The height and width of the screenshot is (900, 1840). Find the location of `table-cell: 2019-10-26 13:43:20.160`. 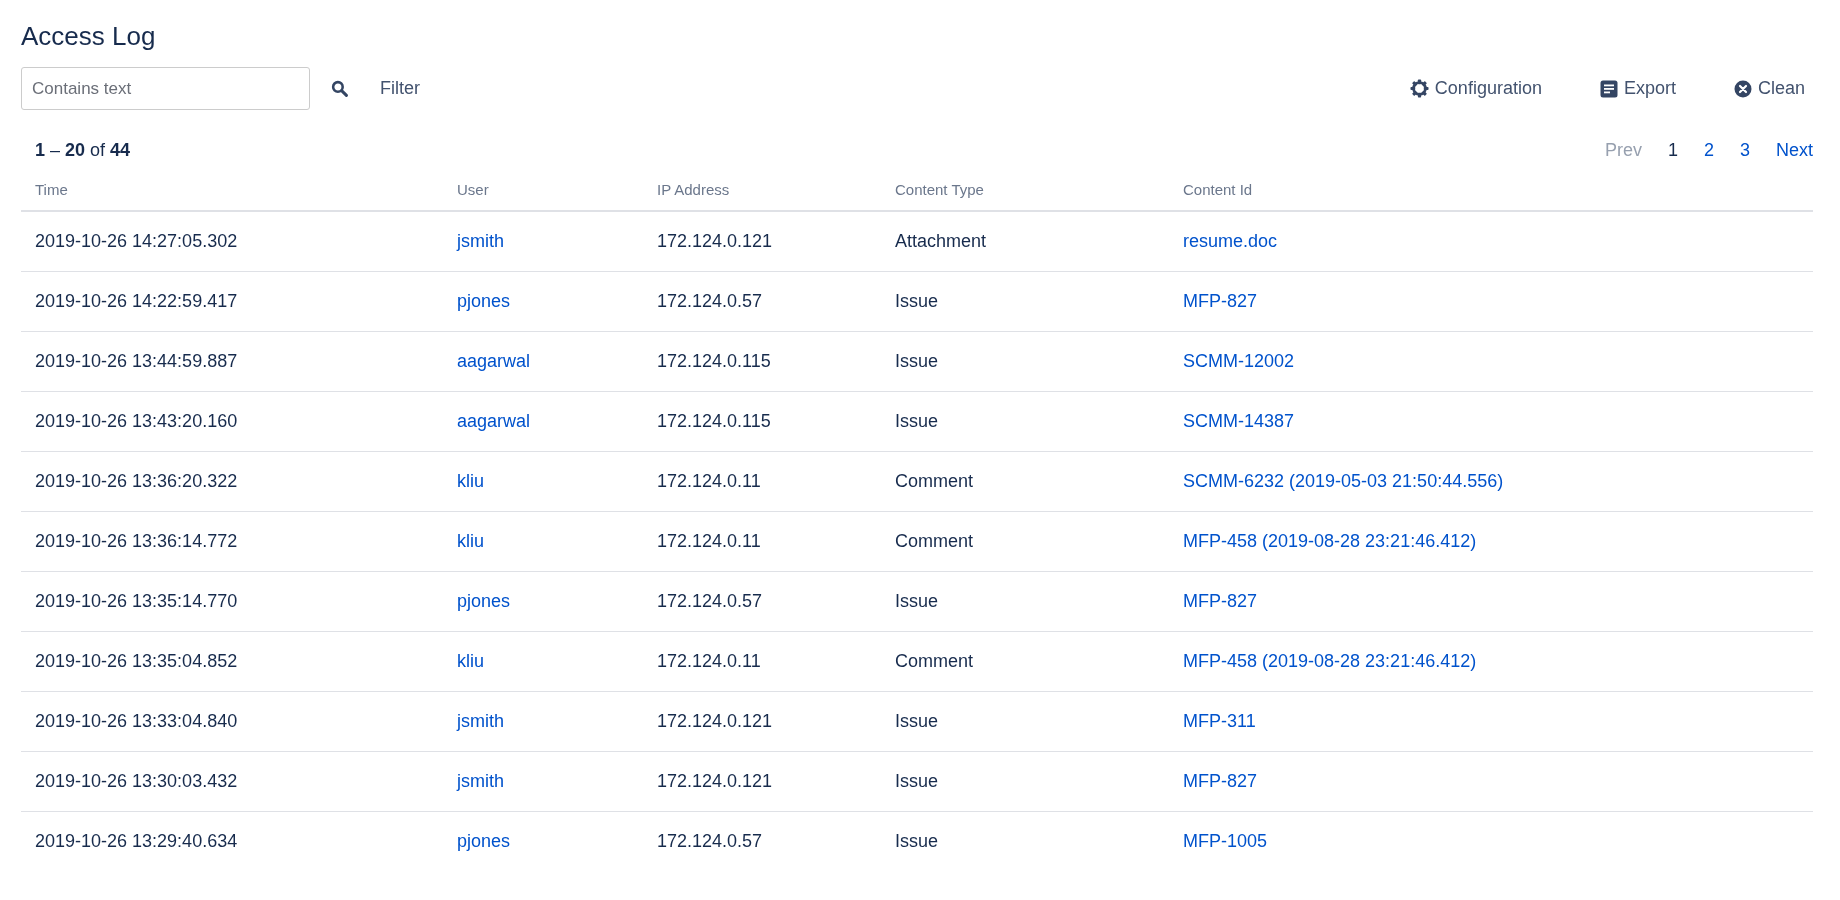

table-cell: 2019-10-26 13:43:20.160 is located at coordinates (232, 421).